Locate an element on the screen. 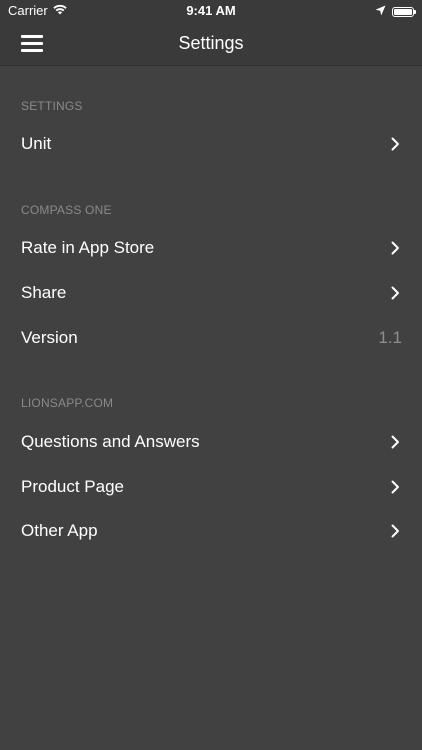 The image size is (422, 750). row-label: Other App is located at coordinates (59, 530).